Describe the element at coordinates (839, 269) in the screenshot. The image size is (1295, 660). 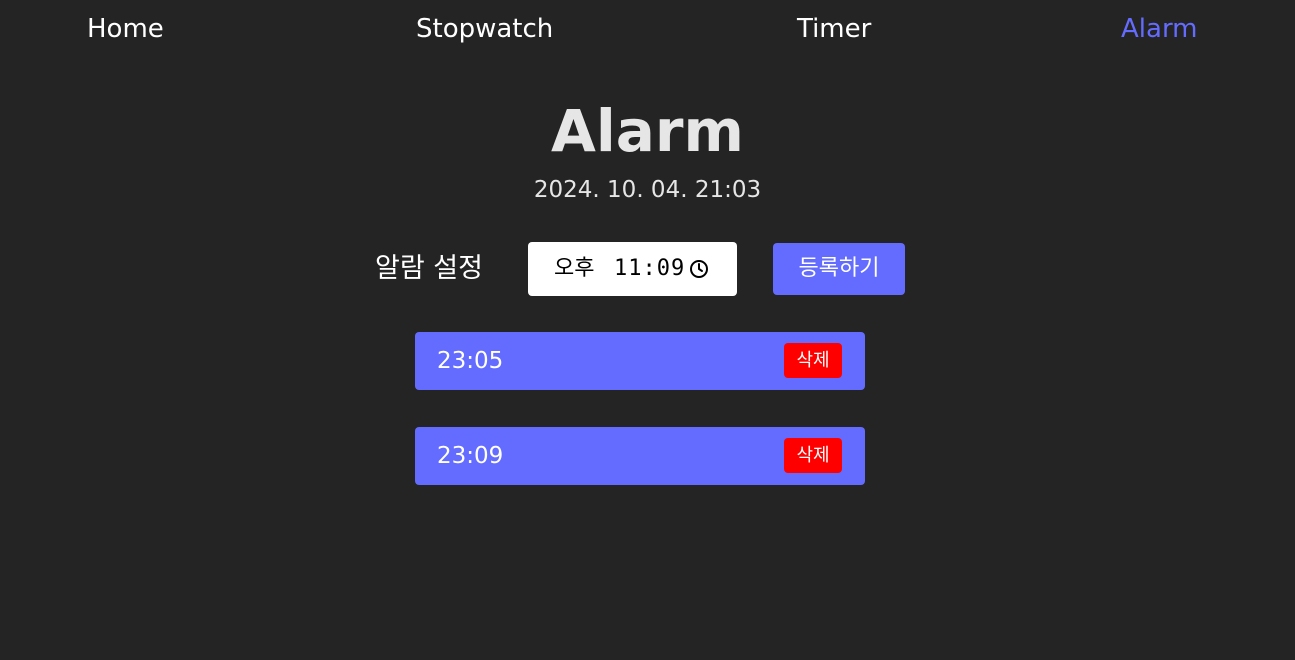
I see `register-button: 등록하기` at that location.